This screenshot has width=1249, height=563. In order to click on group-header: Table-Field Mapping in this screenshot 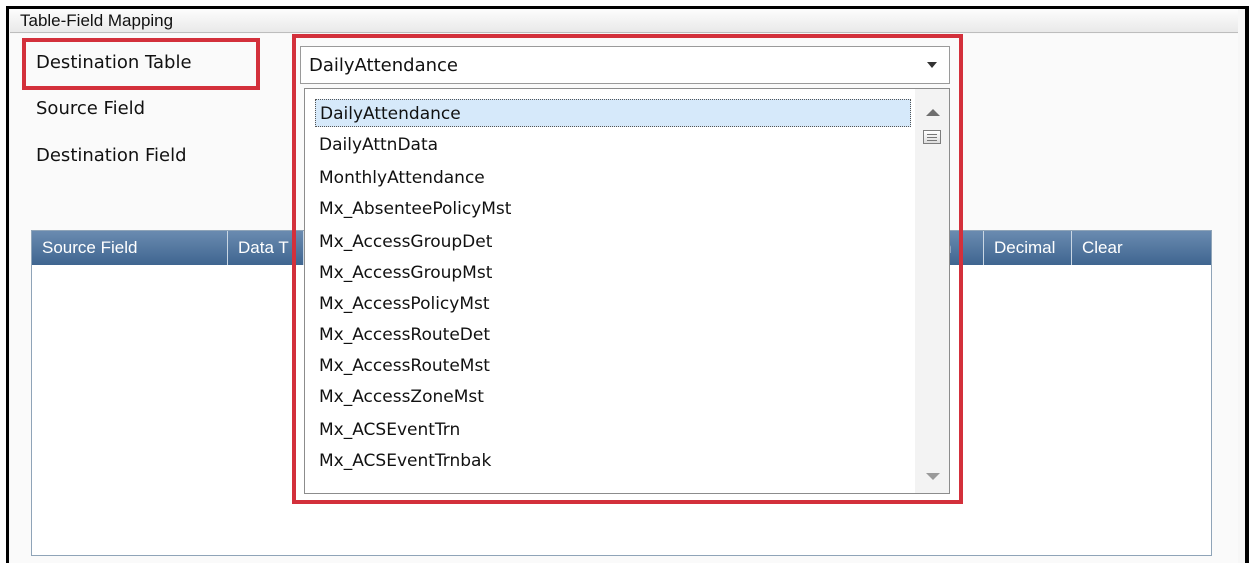, I will do `click(624, 21)`.